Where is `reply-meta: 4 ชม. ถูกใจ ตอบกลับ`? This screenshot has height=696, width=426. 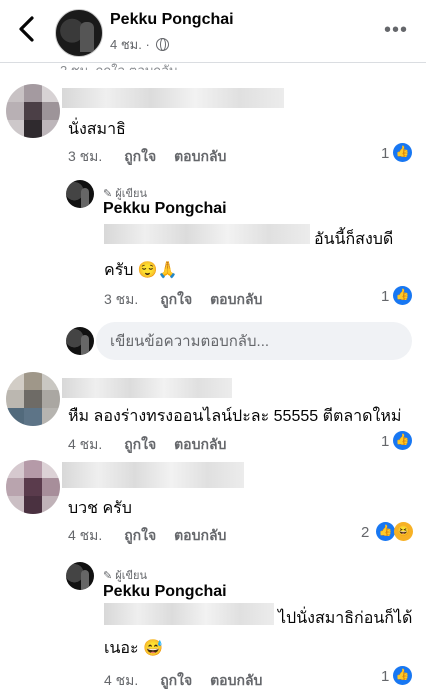 reply-meta: 4 ชม. ถูกใจ ตอบกลับ is located at coordinates (183, 681).